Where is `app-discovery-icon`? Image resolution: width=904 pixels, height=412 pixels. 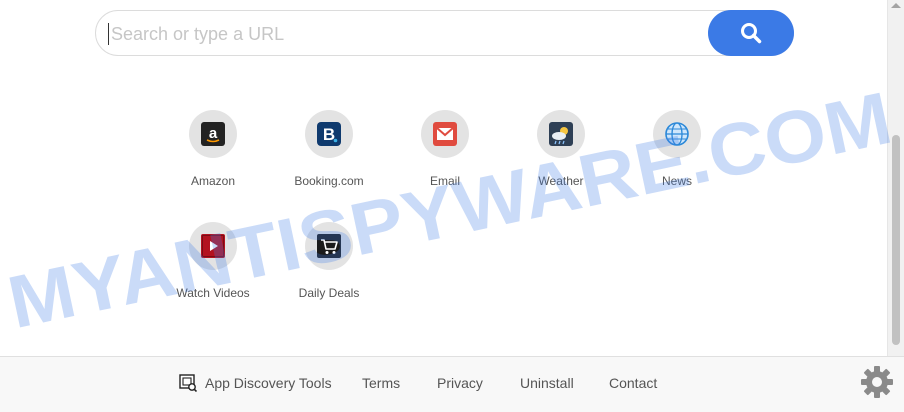
app-discovery-icon is located at coordinates (188, 383).